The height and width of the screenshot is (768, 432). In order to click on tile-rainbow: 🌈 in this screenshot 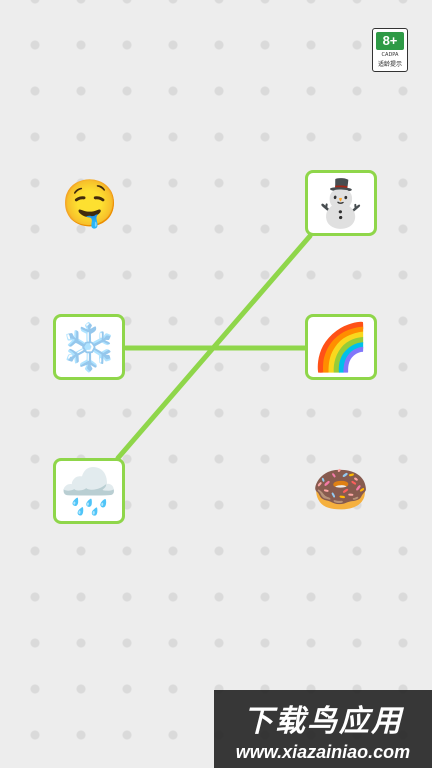, I will do `click(341, 347)`.